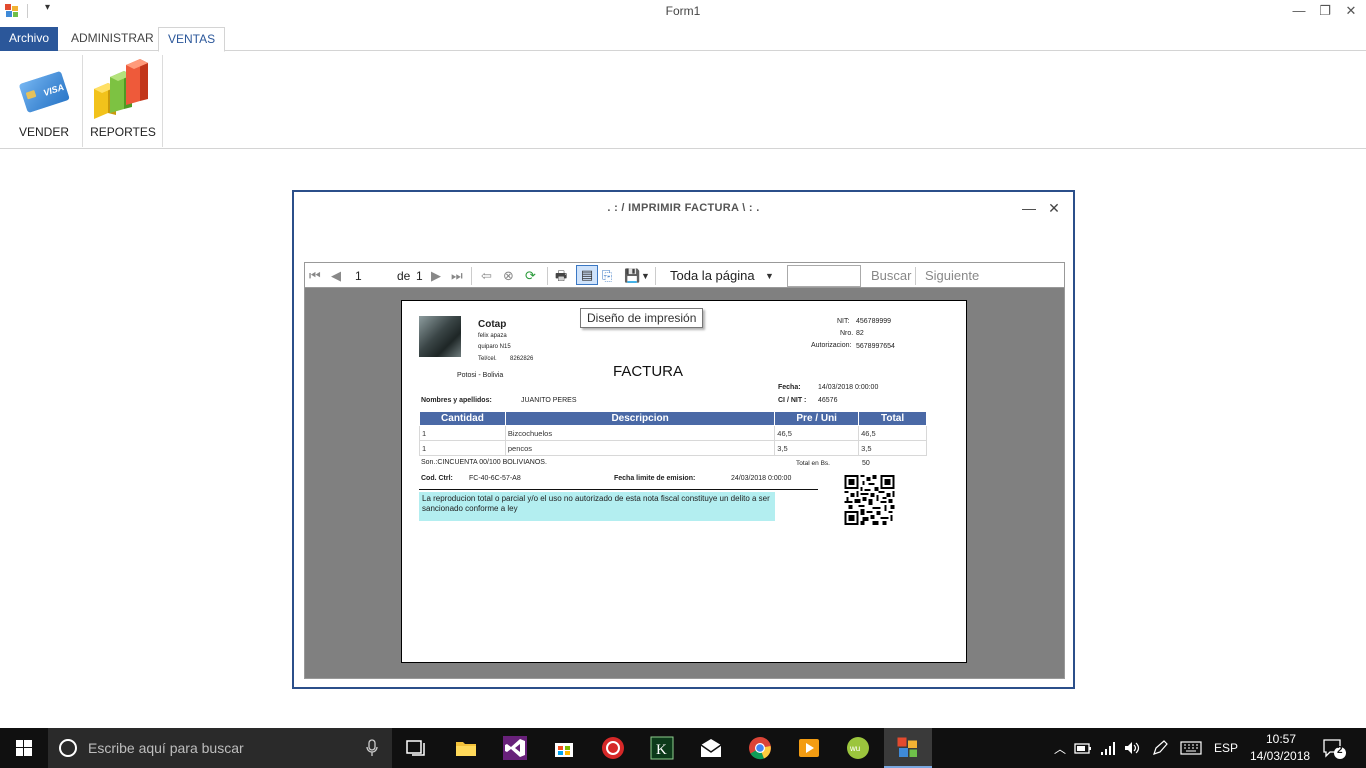  Describe the element at coordinates (761, 478) in the screenshot. I see `limit-date-value: 24/03/2018 0:00:00` at that location.